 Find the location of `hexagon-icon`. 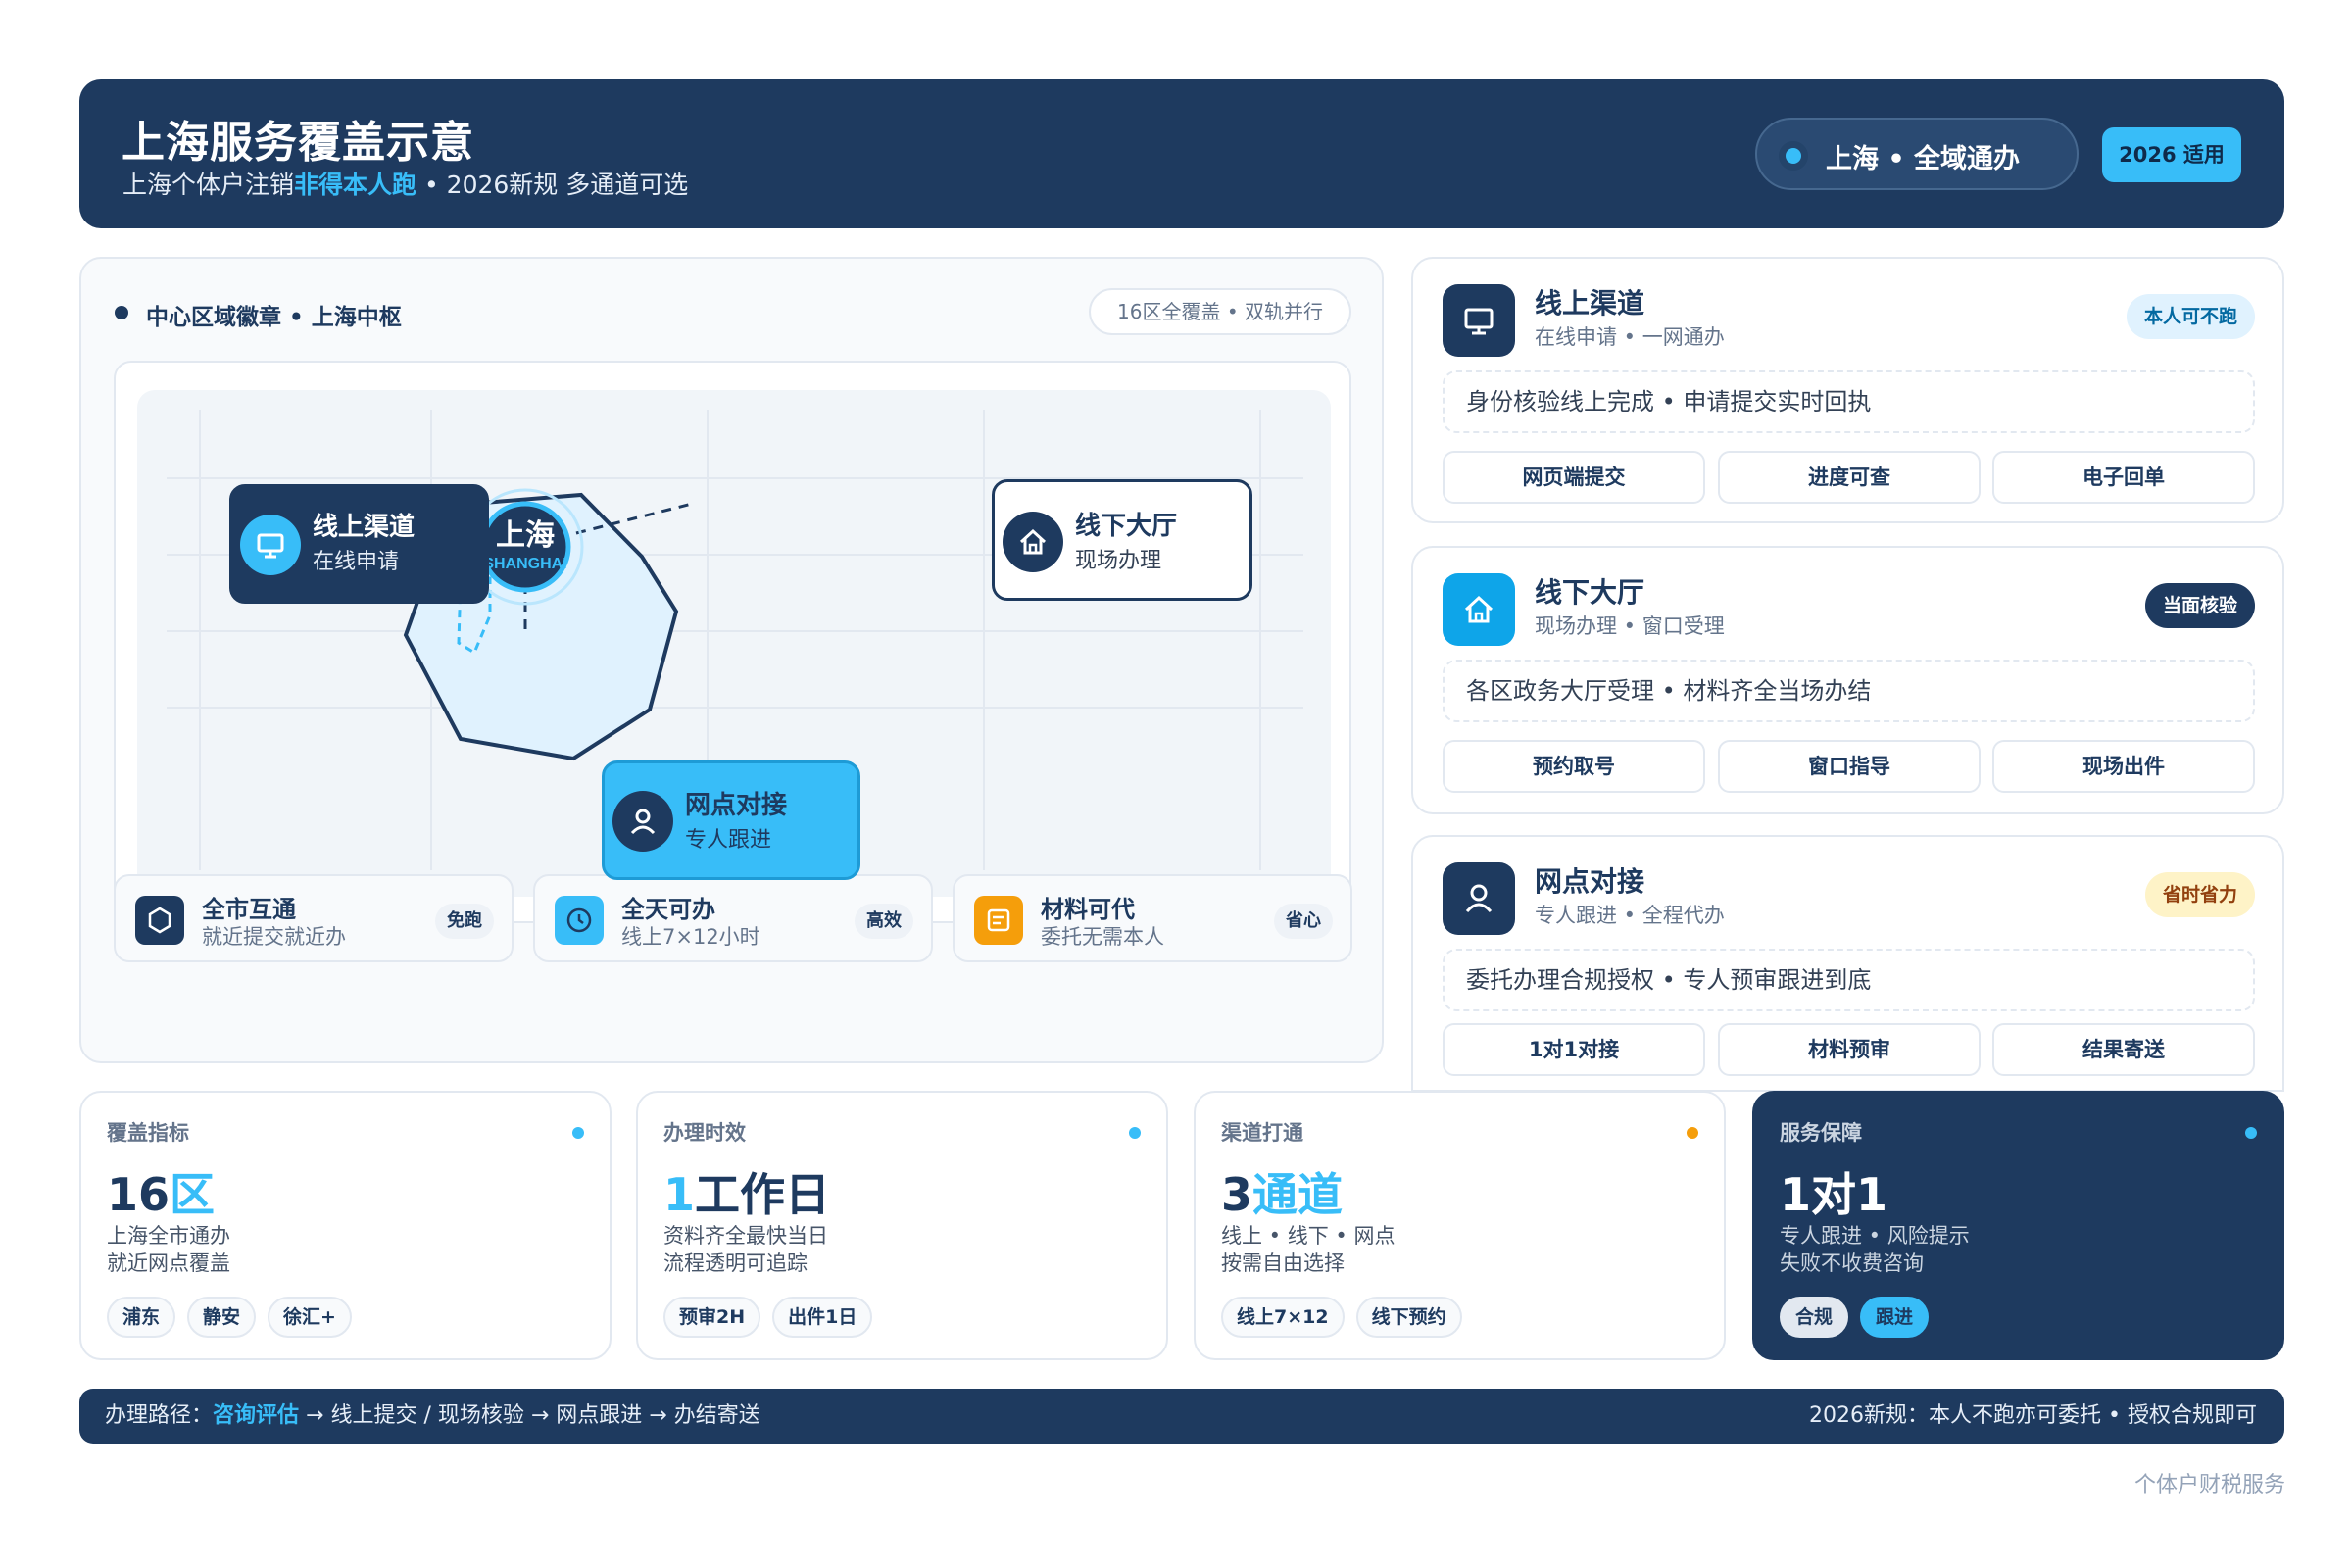

hexagon-icon is located at coordinates (159, 920).